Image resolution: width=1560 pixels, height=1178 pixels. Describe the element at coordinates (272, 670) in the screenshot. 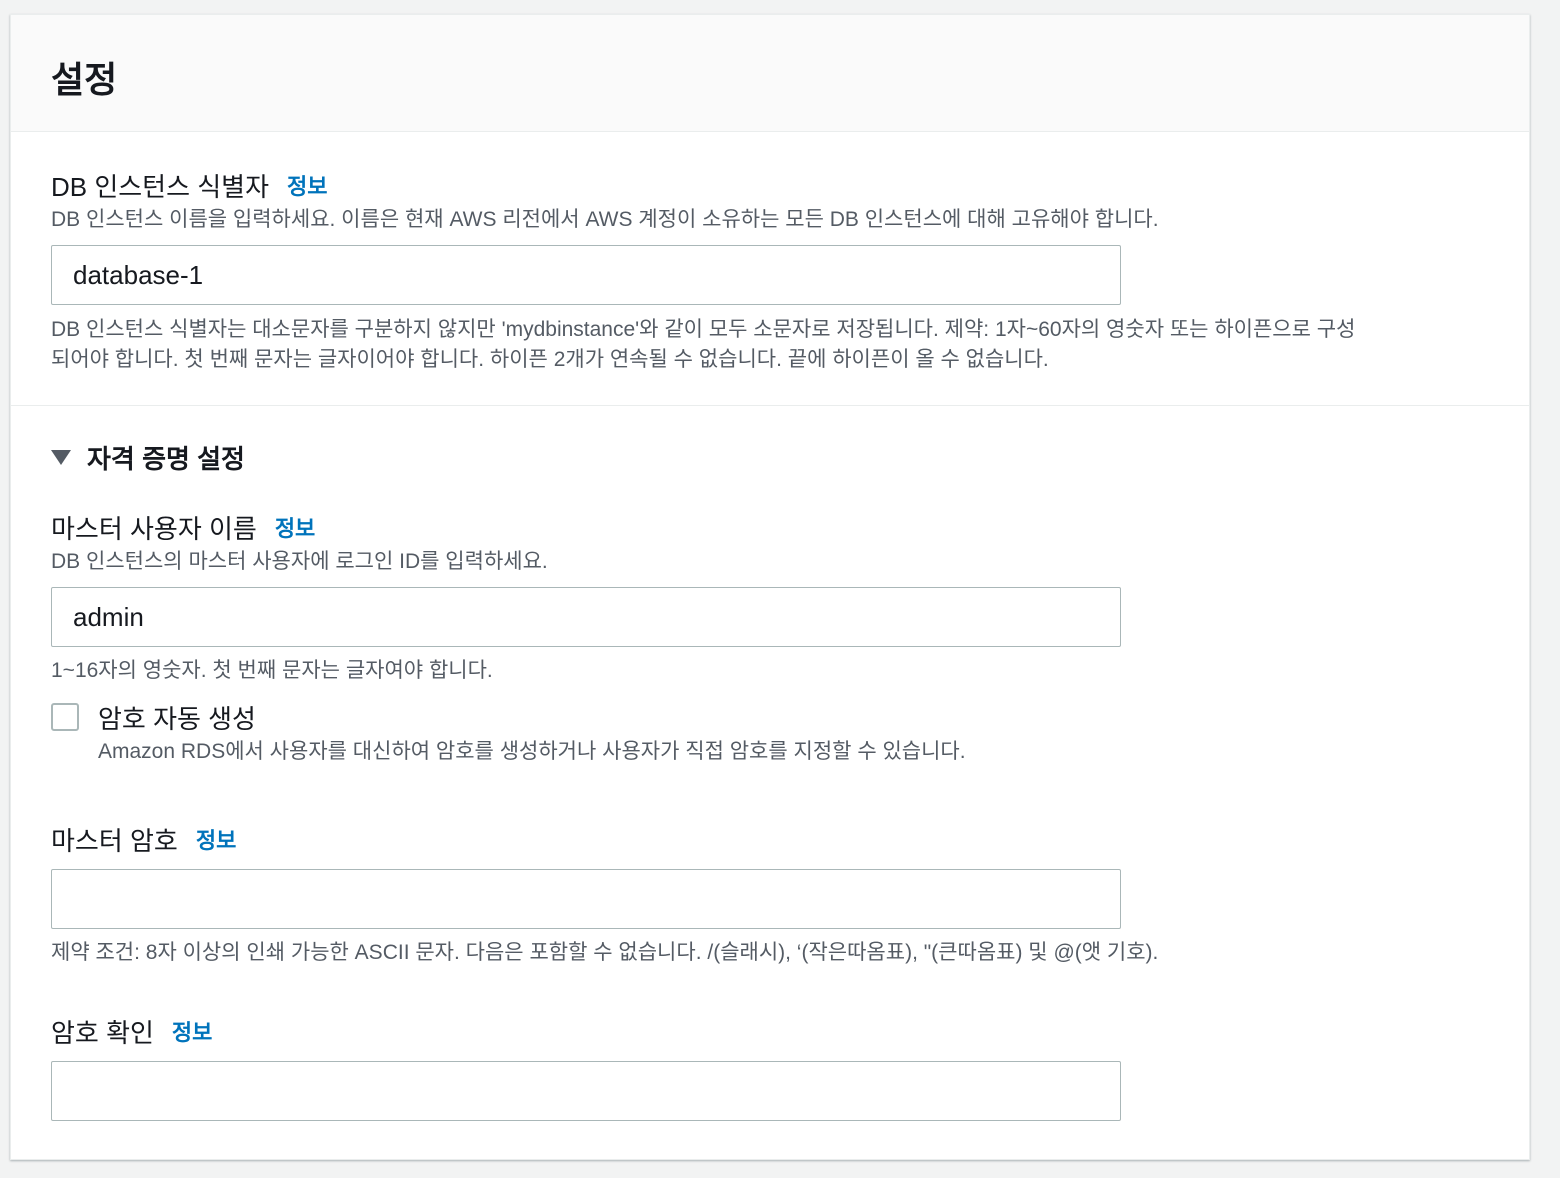

I see `master-username-constraint: 1~16자의 영숫자. 첫 번째 문자는 글자여야 합니다.` at that location.